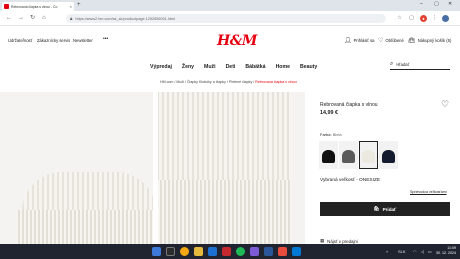 Image resolution: width=460 pixels, height=259 pixels. Describe the element at coordinates (381, 41) in the screenshot. I see `heart-icon: ♡` at that location.